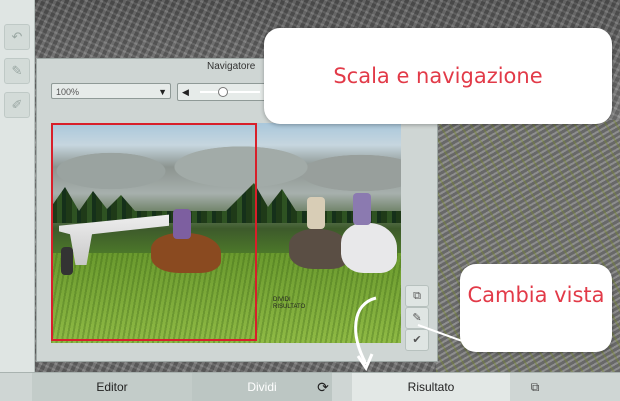  Describe the element at coordinates (17, 71) in the screenshot. I see `pencil-tool-icon: ✎` at that location.